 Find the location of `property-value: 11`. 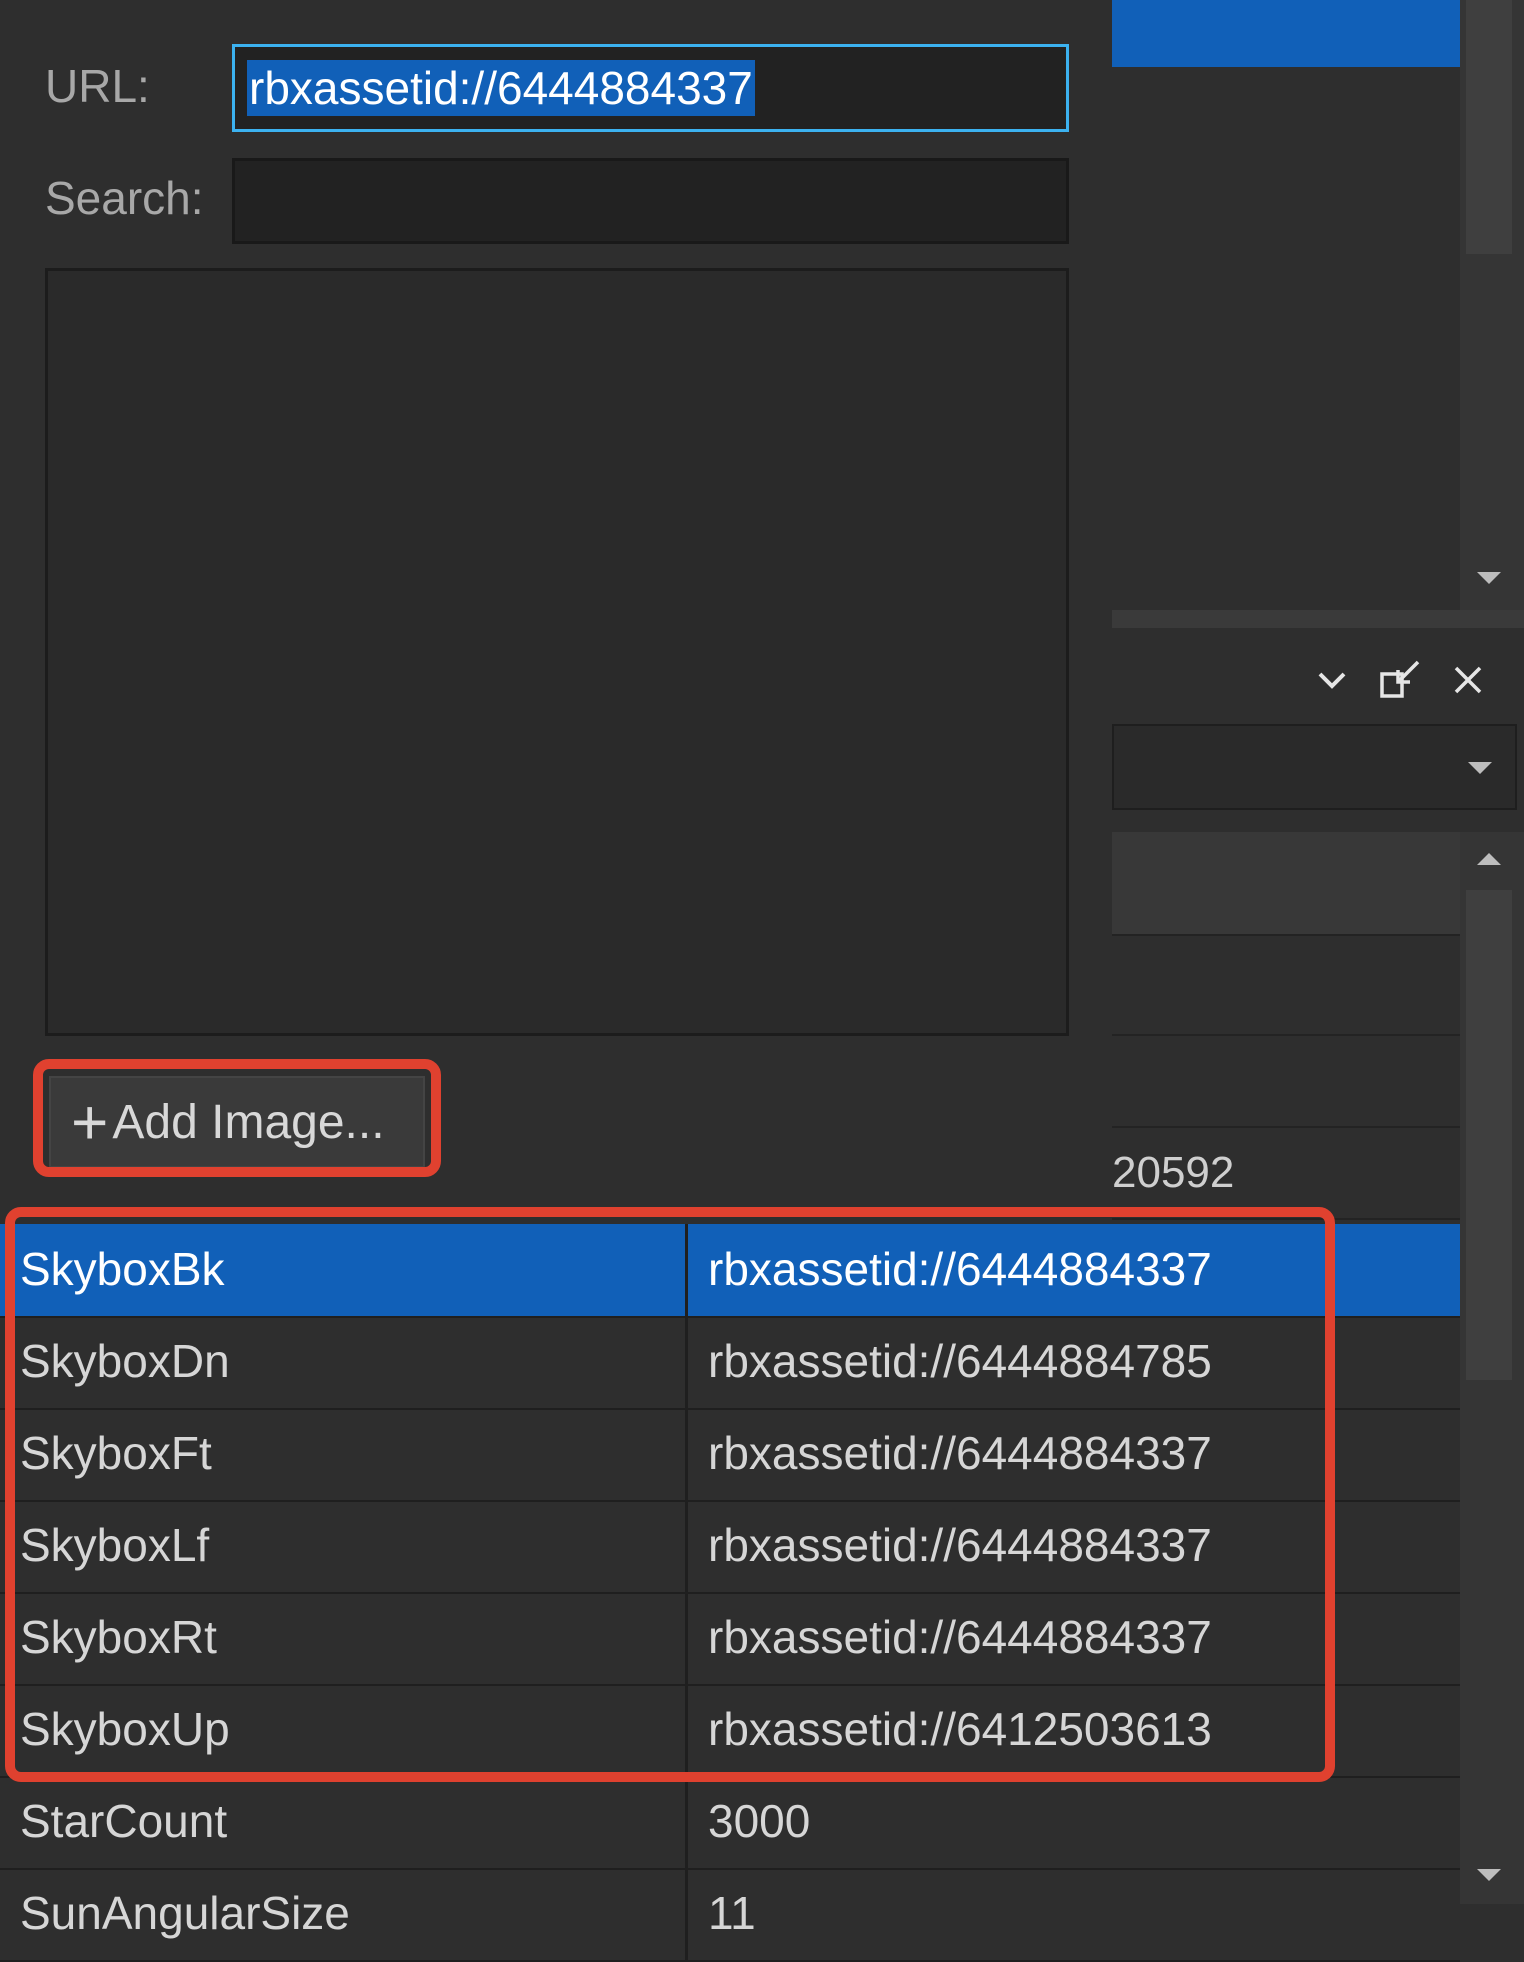

property-value: 11 is located at coordinates (1074, 1914).